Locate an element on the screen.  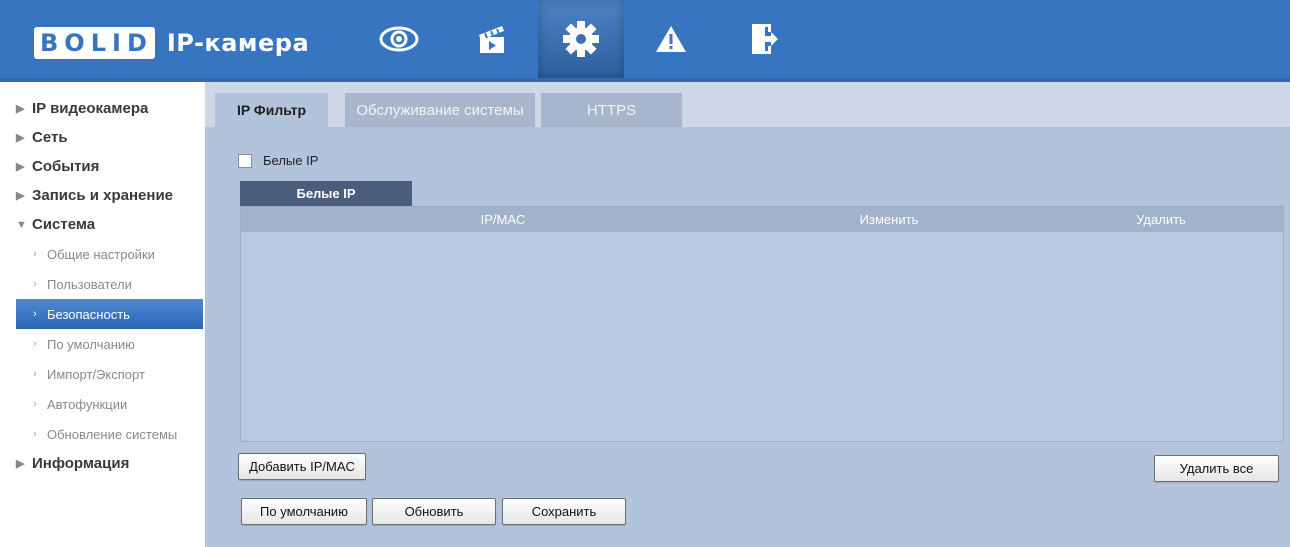
sidebar-group-events: ▶ События is located at coordinates (102, 166).